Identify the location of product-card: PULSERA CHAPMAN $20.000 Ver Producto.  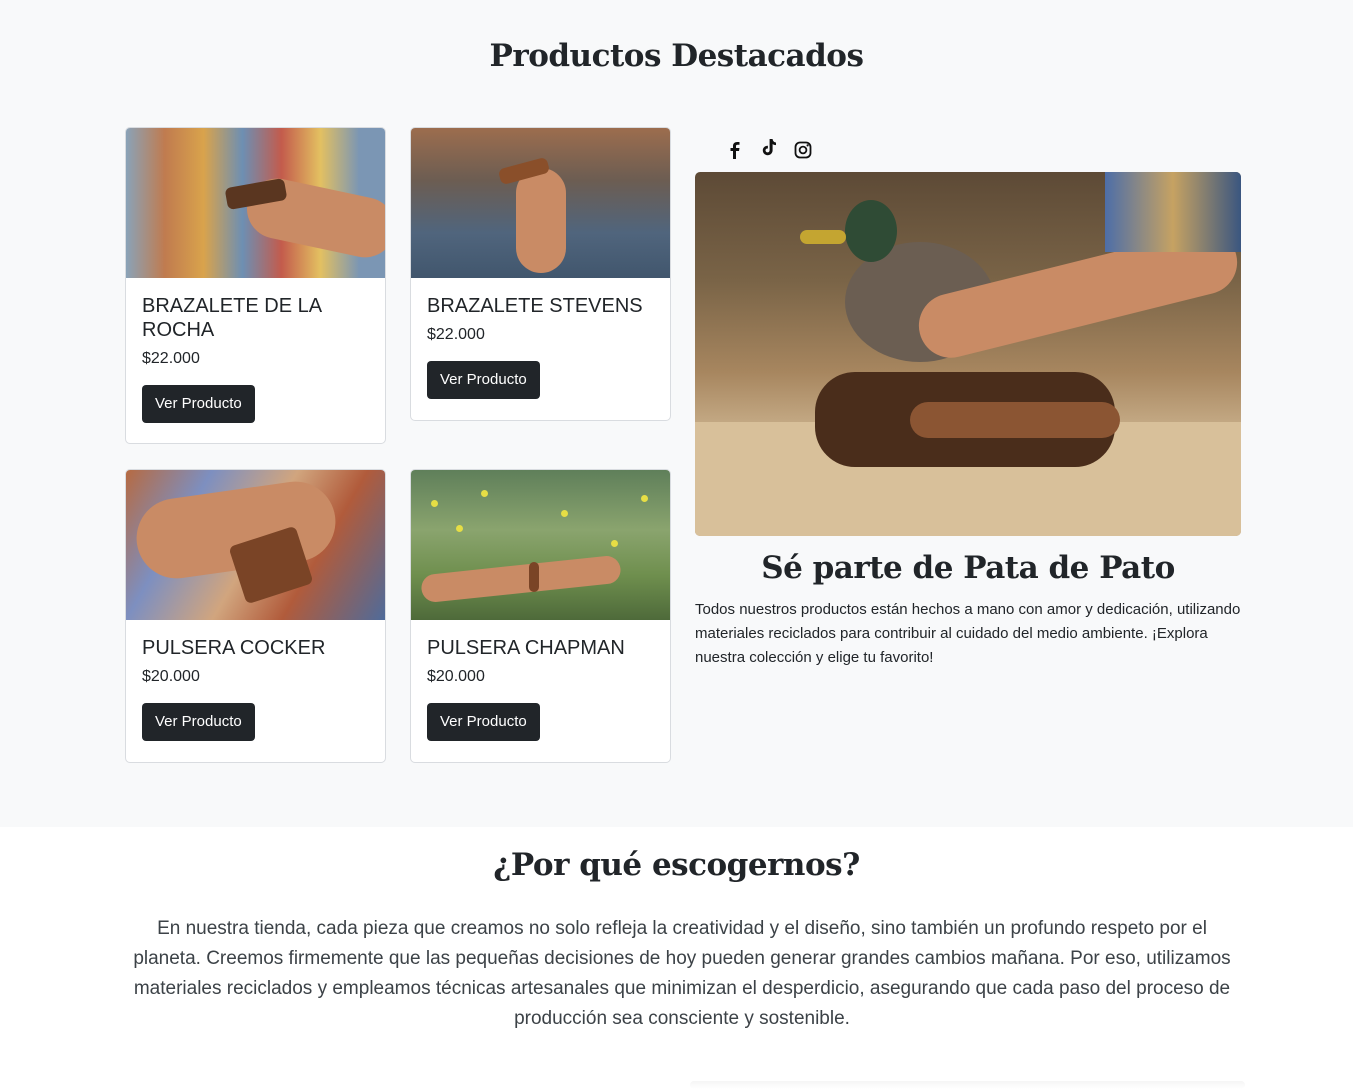
(540, 616).